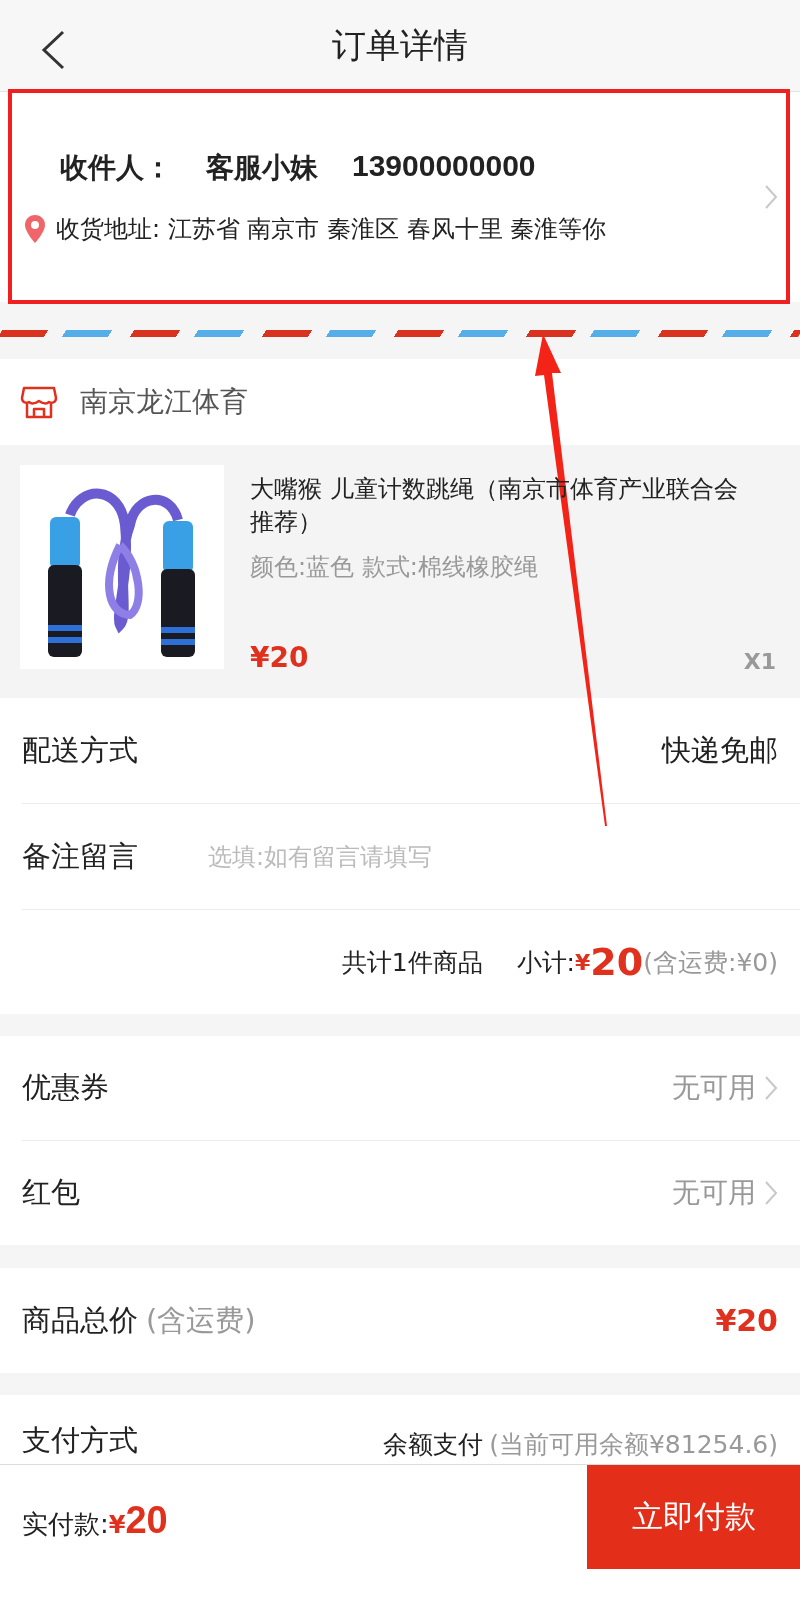 This screenshot has width=800, height=1601. What do you see at coordinates (80, 1320) in the screenshot?
I see `row-label: 商品总价` at bounding box center [80, 1320].